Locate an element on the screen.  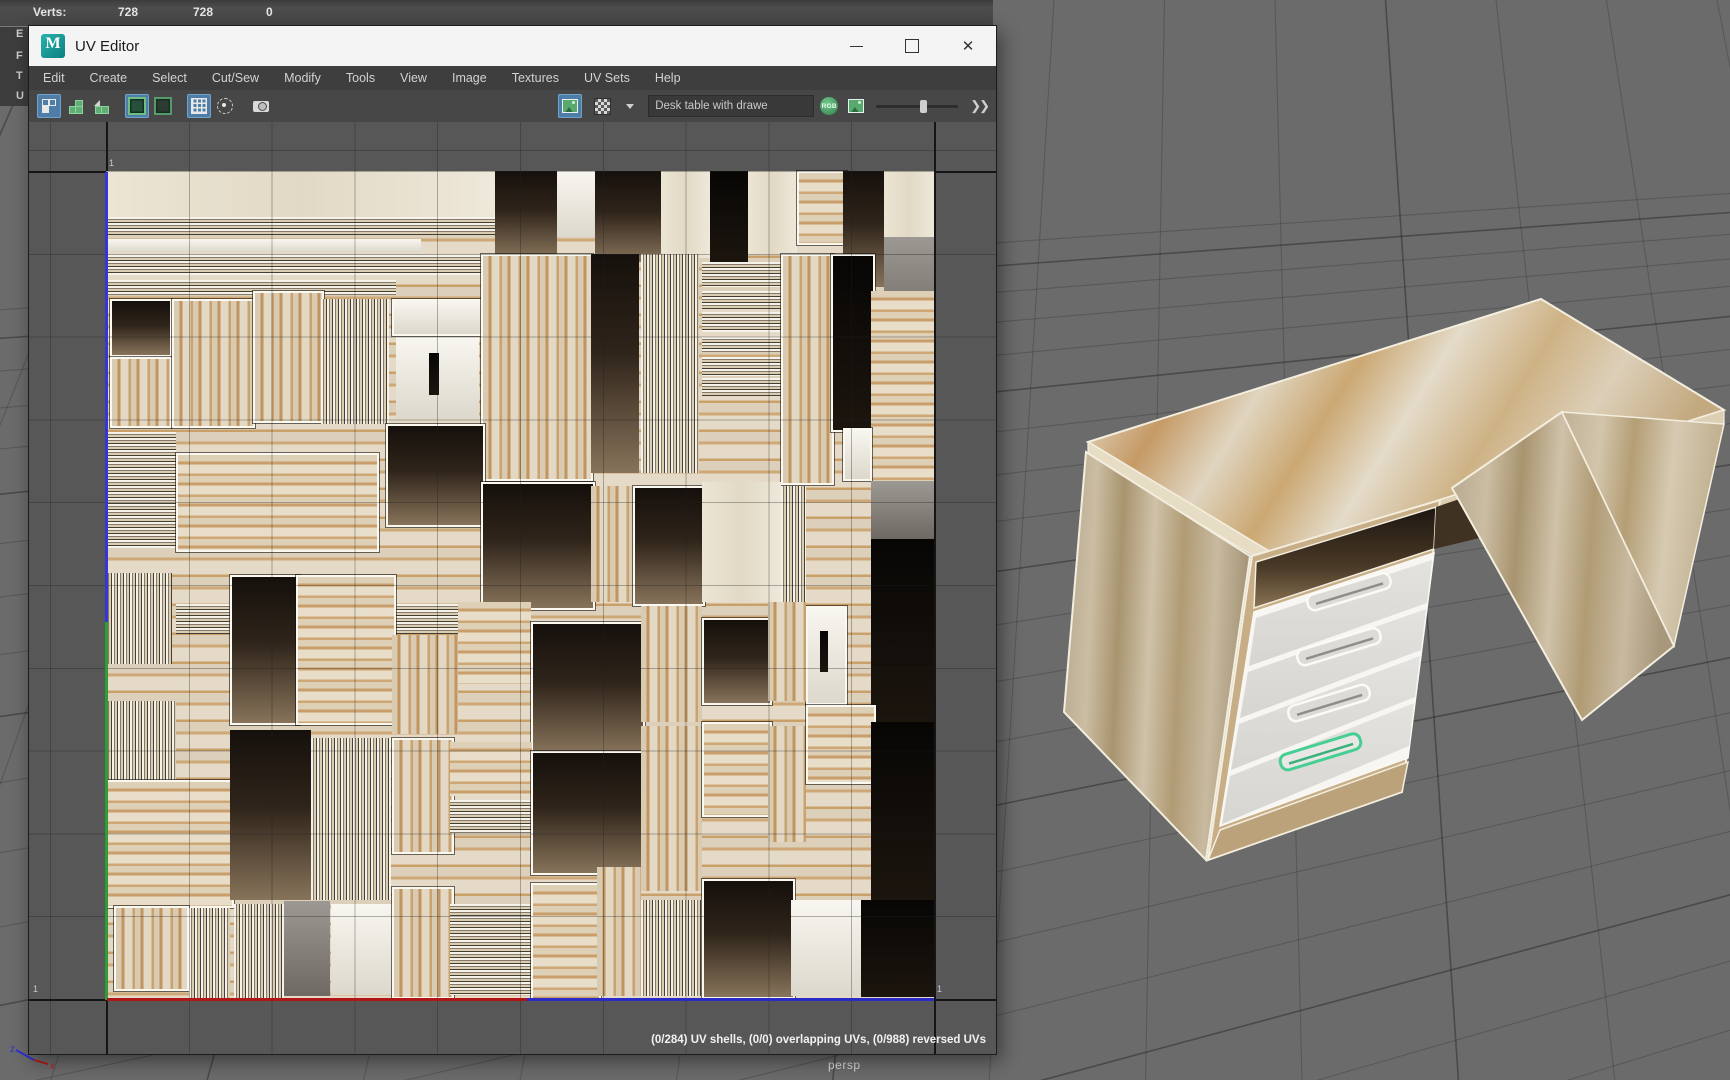
camera-label: persp is located at coordinates (844, 1065).